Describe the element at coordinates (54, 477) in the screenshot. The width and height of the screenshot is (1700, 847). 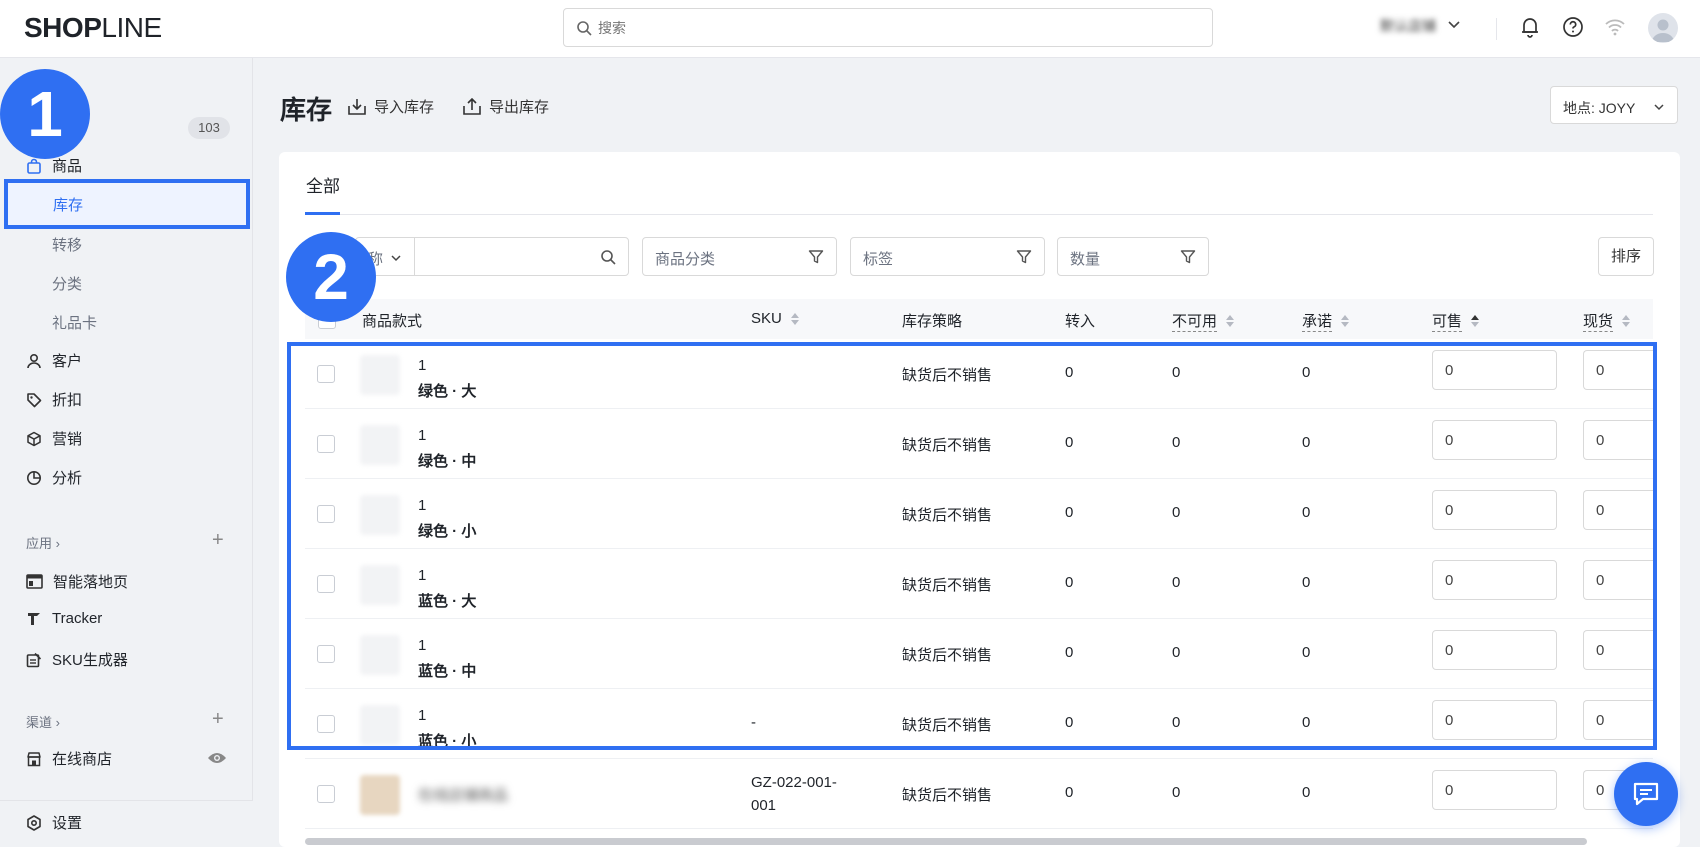
I see `sidebar-item-analytics: 分析` at that location.